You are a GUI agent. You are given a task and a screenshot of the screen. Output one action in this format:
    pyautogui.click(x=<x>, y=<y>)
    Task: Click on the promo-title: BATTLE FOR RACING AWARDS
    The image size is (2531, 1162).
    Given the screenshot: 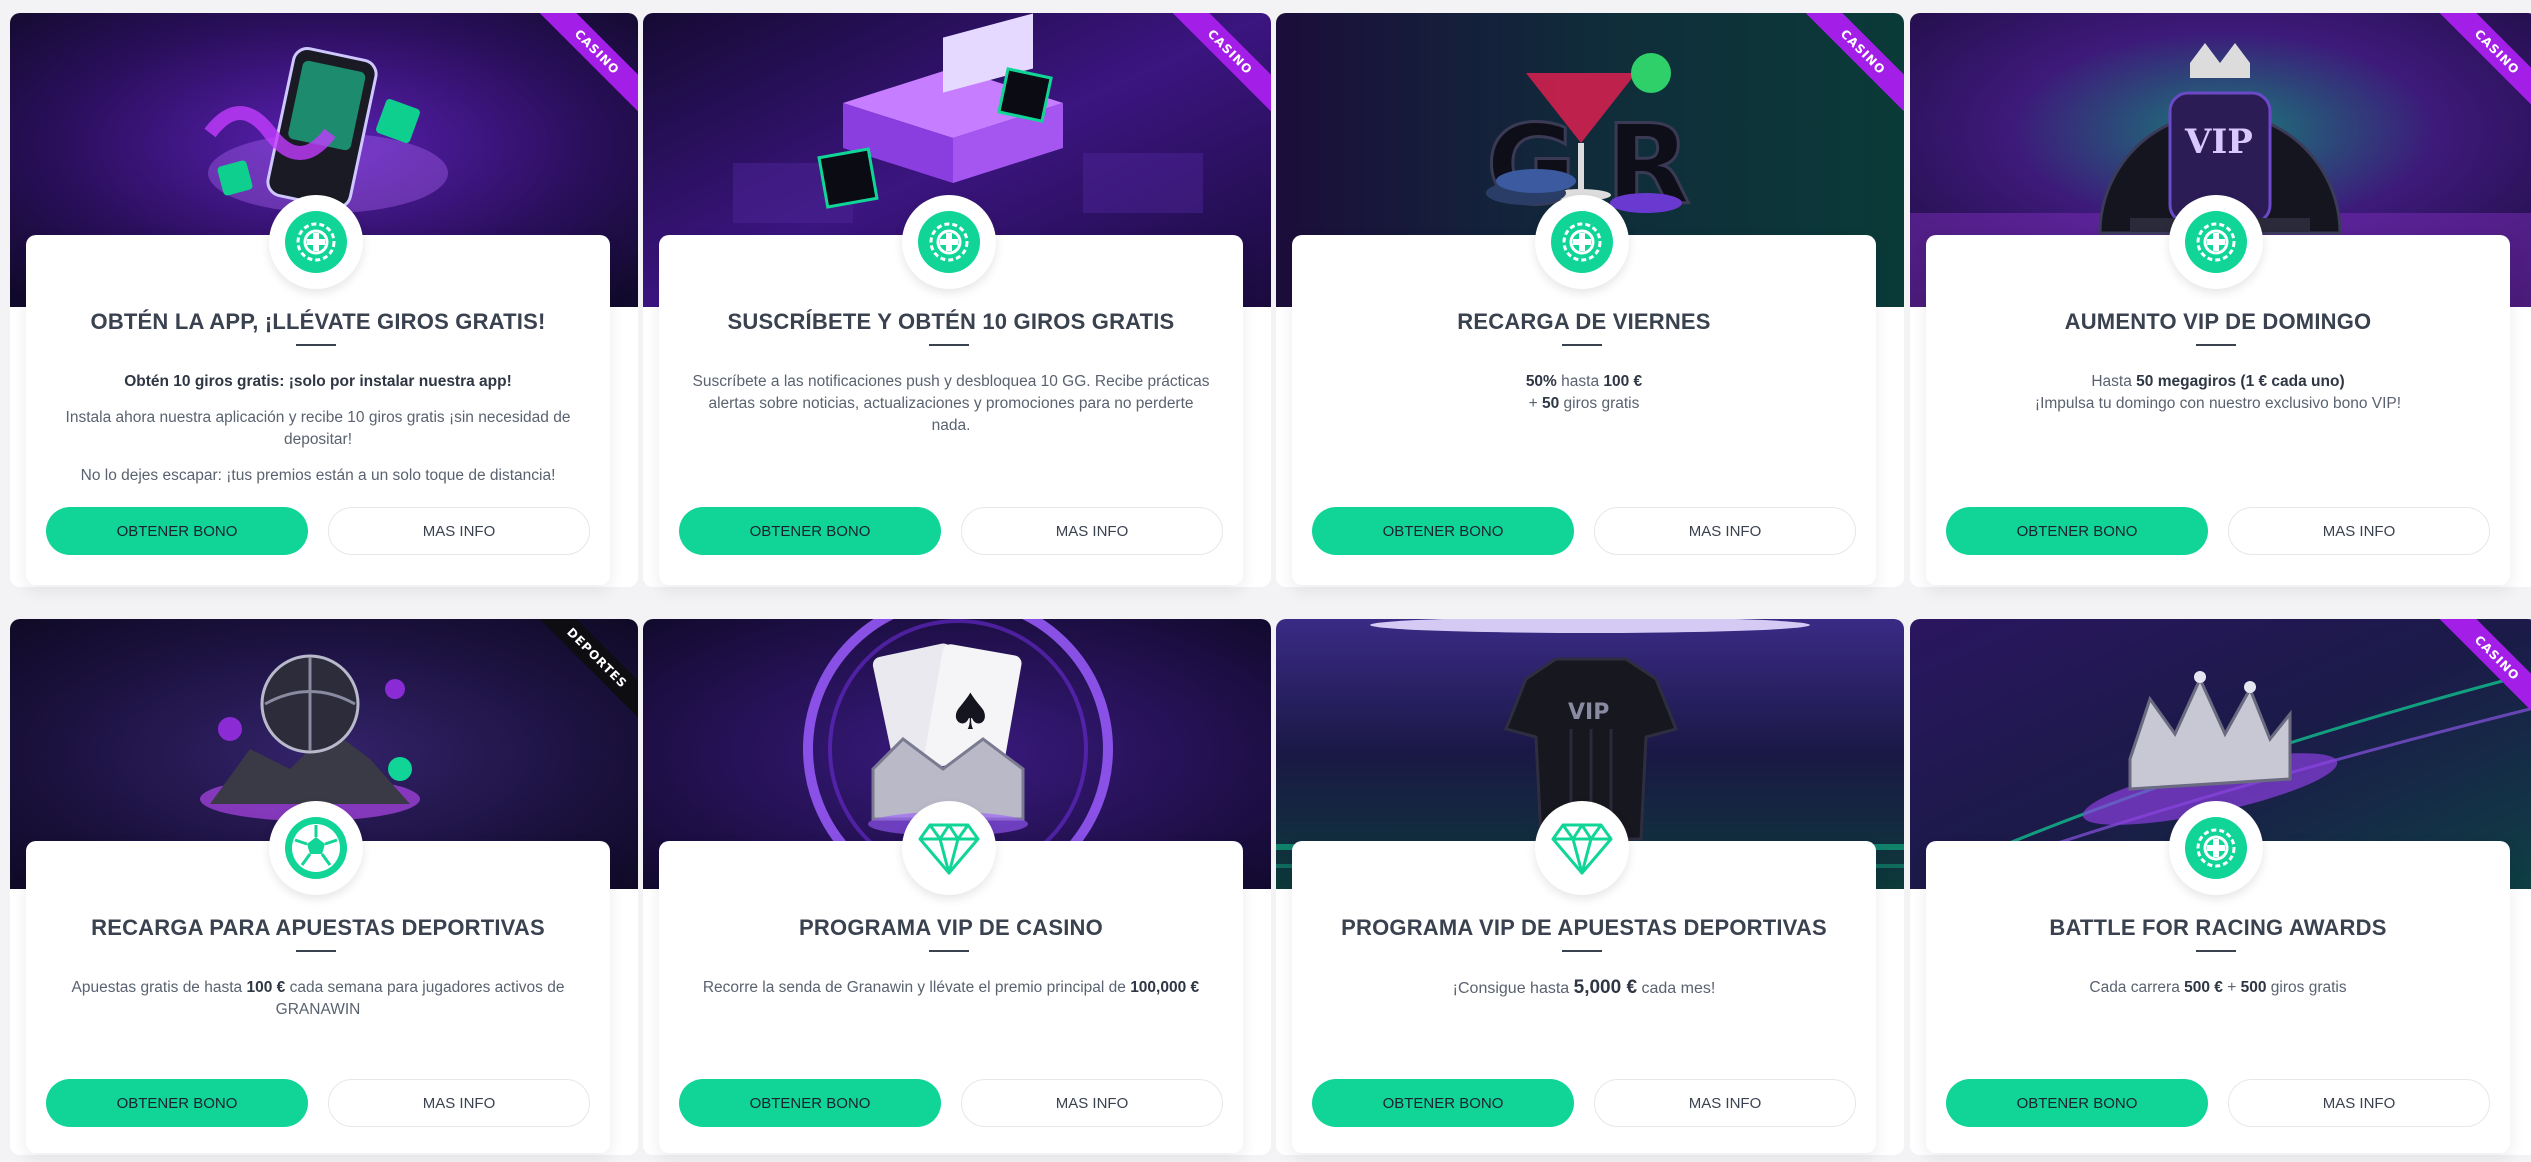 What is the action you would take?
    pyautogui.click(x=2218, y=927)
    